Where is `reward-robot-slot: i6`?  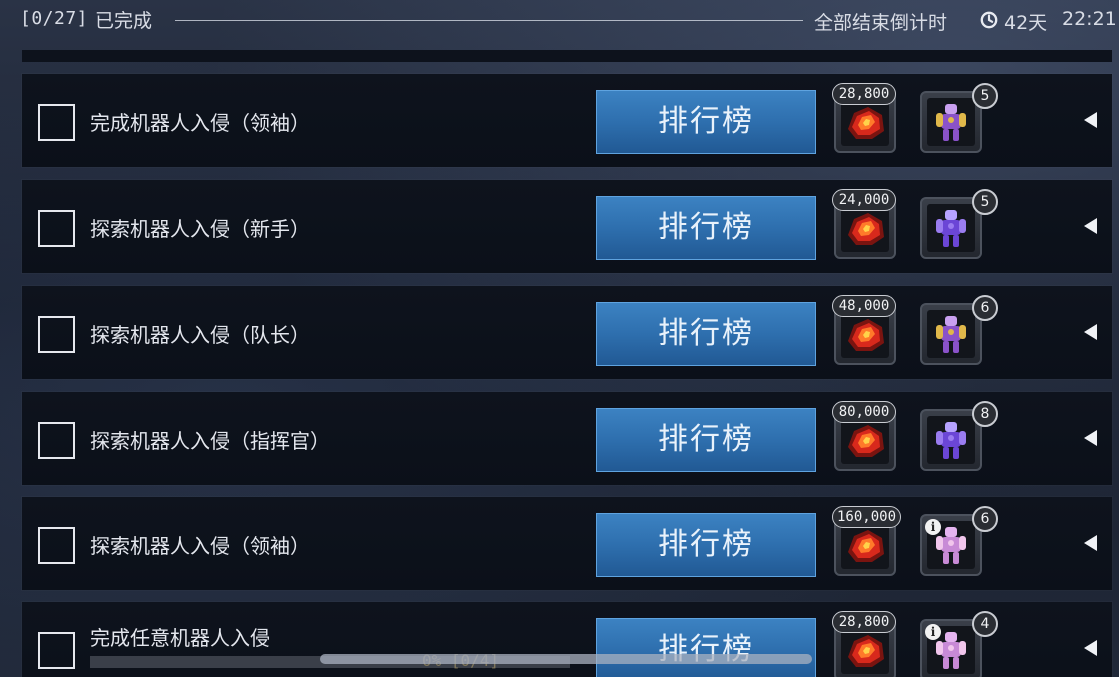
reward-robot-slot: i6 is located at coordinates (959, 541).